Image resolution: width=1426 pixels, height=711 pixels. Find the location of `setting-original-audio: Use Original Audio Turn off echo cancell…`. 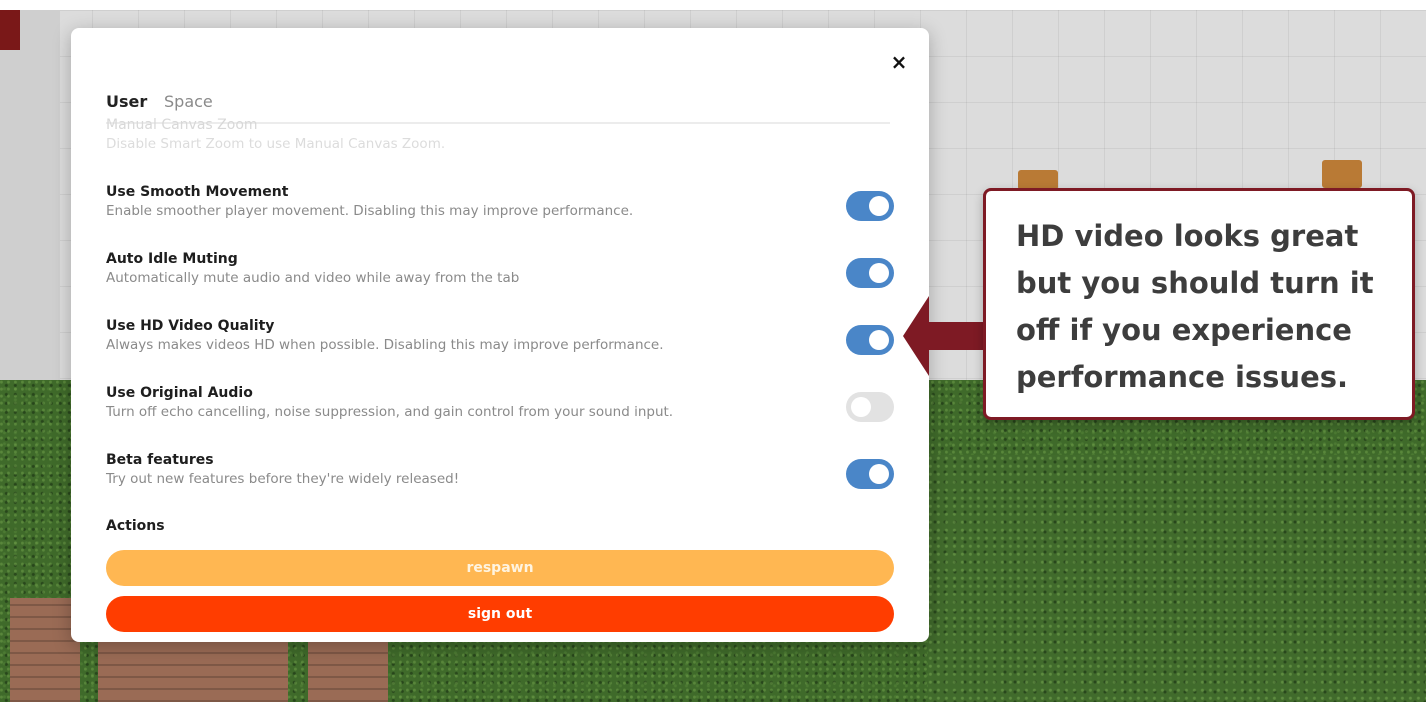

setting-original-audio: Use Original Audio Turn off echo cancell… is located at coordinates (486, 403).